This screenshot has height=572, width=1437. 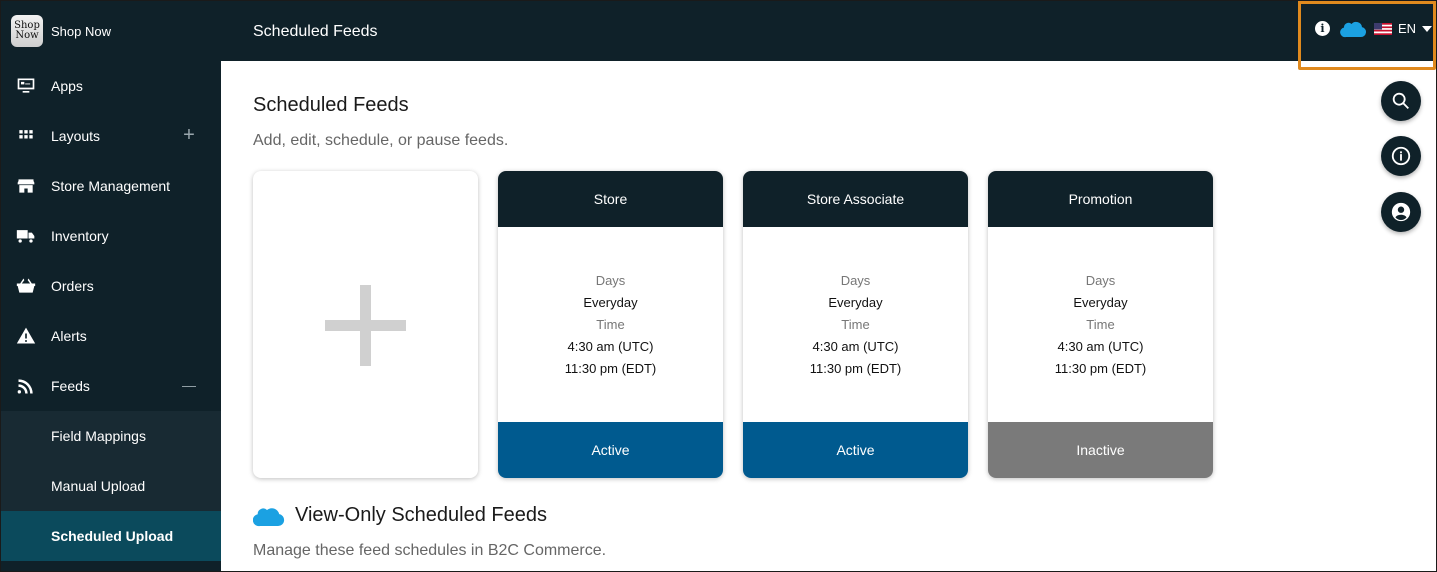 What do you see at coordinates (111, 136) in the screenshot?
I see `sidebar-item-layouts: Layouts +` at bounding box center [111, 136].